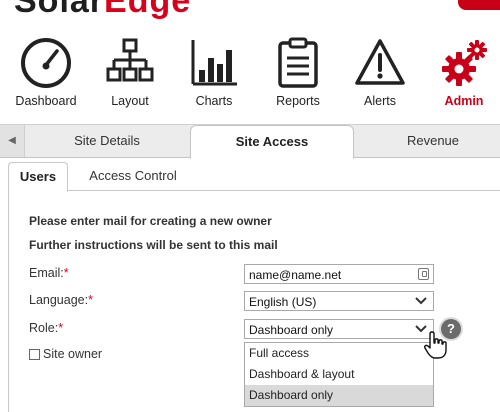 The width and height of the screenshot is (500, 412). I want to click on email-field: name@name.net, so click(339, 274).